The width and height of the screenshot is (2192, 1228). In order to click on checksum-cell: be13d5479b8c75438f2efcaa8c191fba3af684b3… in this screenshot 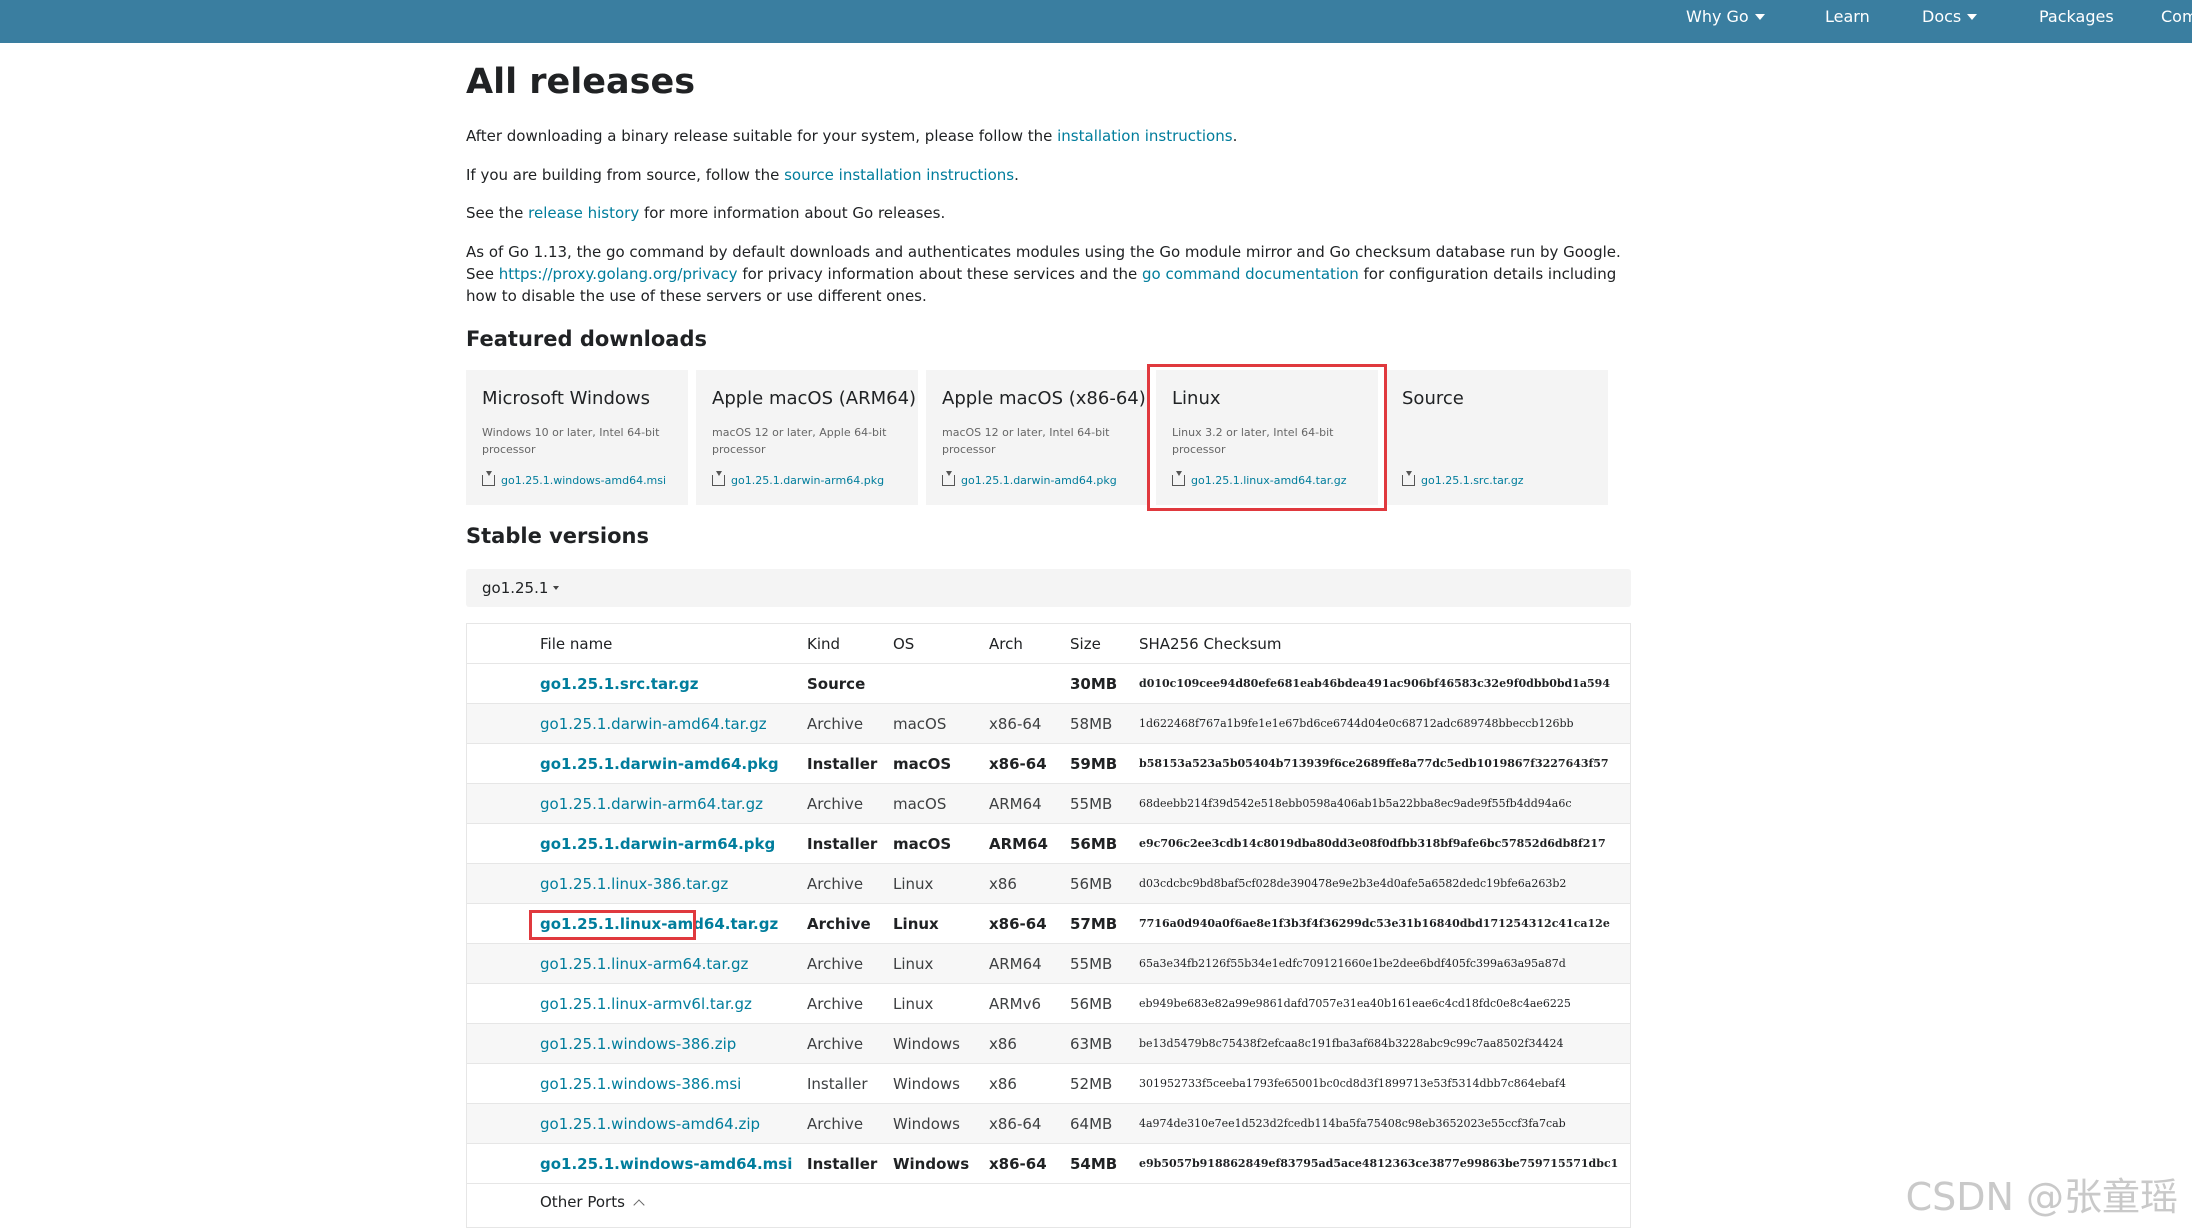, I will do `click(1351, 1043)`.